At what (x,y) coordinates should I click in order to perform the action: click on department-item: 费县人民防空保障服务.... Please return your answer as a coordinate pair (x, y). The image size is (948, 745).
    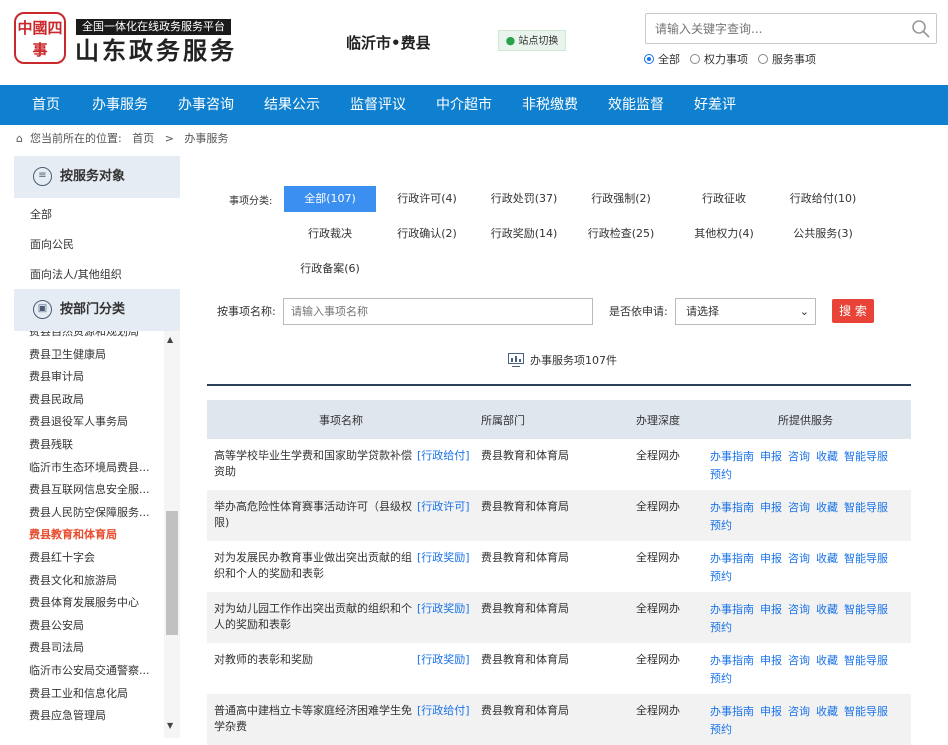
    Looking at the image, I should click on (95, 513).